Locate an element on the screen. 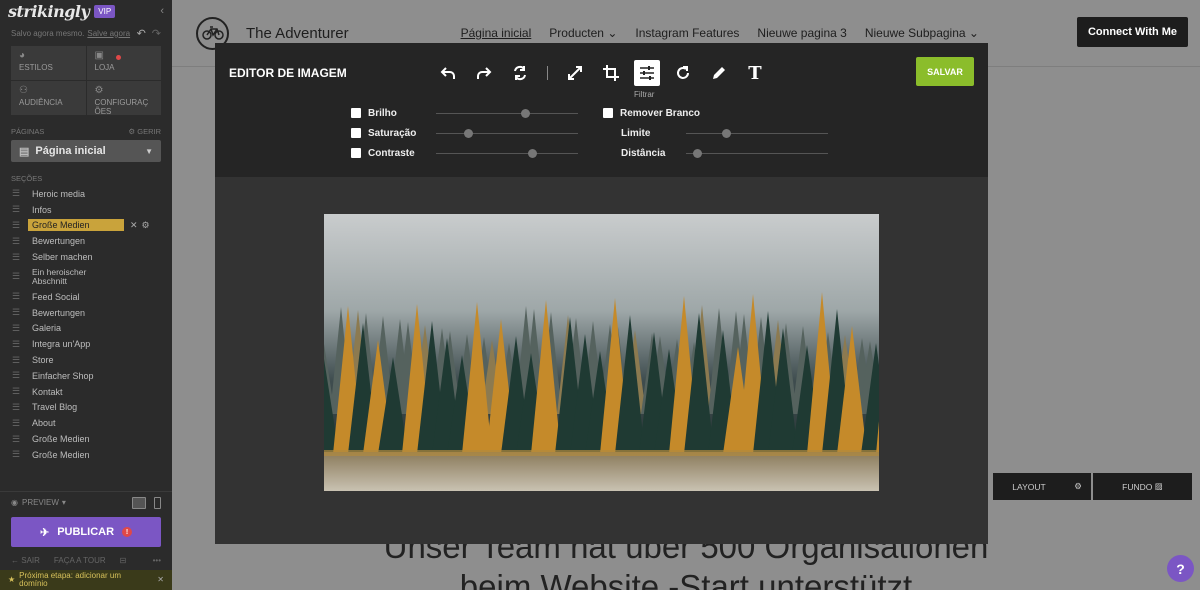 The height and width of the screenshot is (590, 1200). background-button: Fundo ▨ is located at coordinates (1142, 486).